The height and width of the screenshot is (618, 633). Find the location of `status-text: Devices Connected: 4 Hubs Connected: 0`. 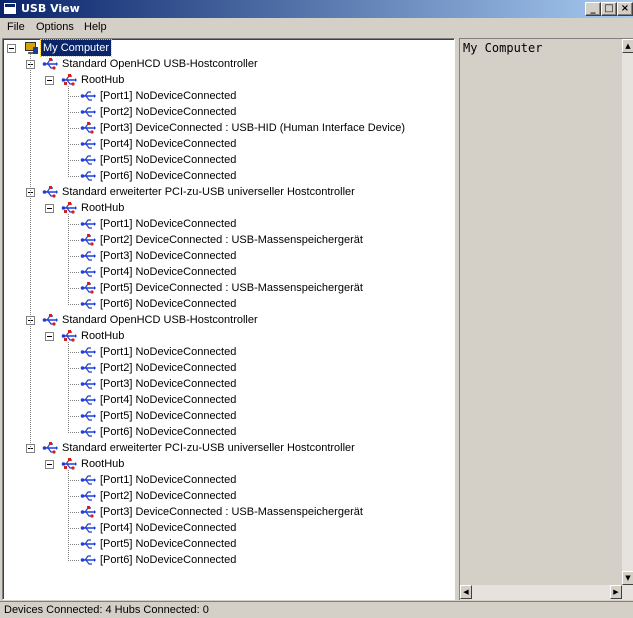

status-text: Devices Connected: 4 Hubs Connected: 0 is located at coordinates (106, 610).